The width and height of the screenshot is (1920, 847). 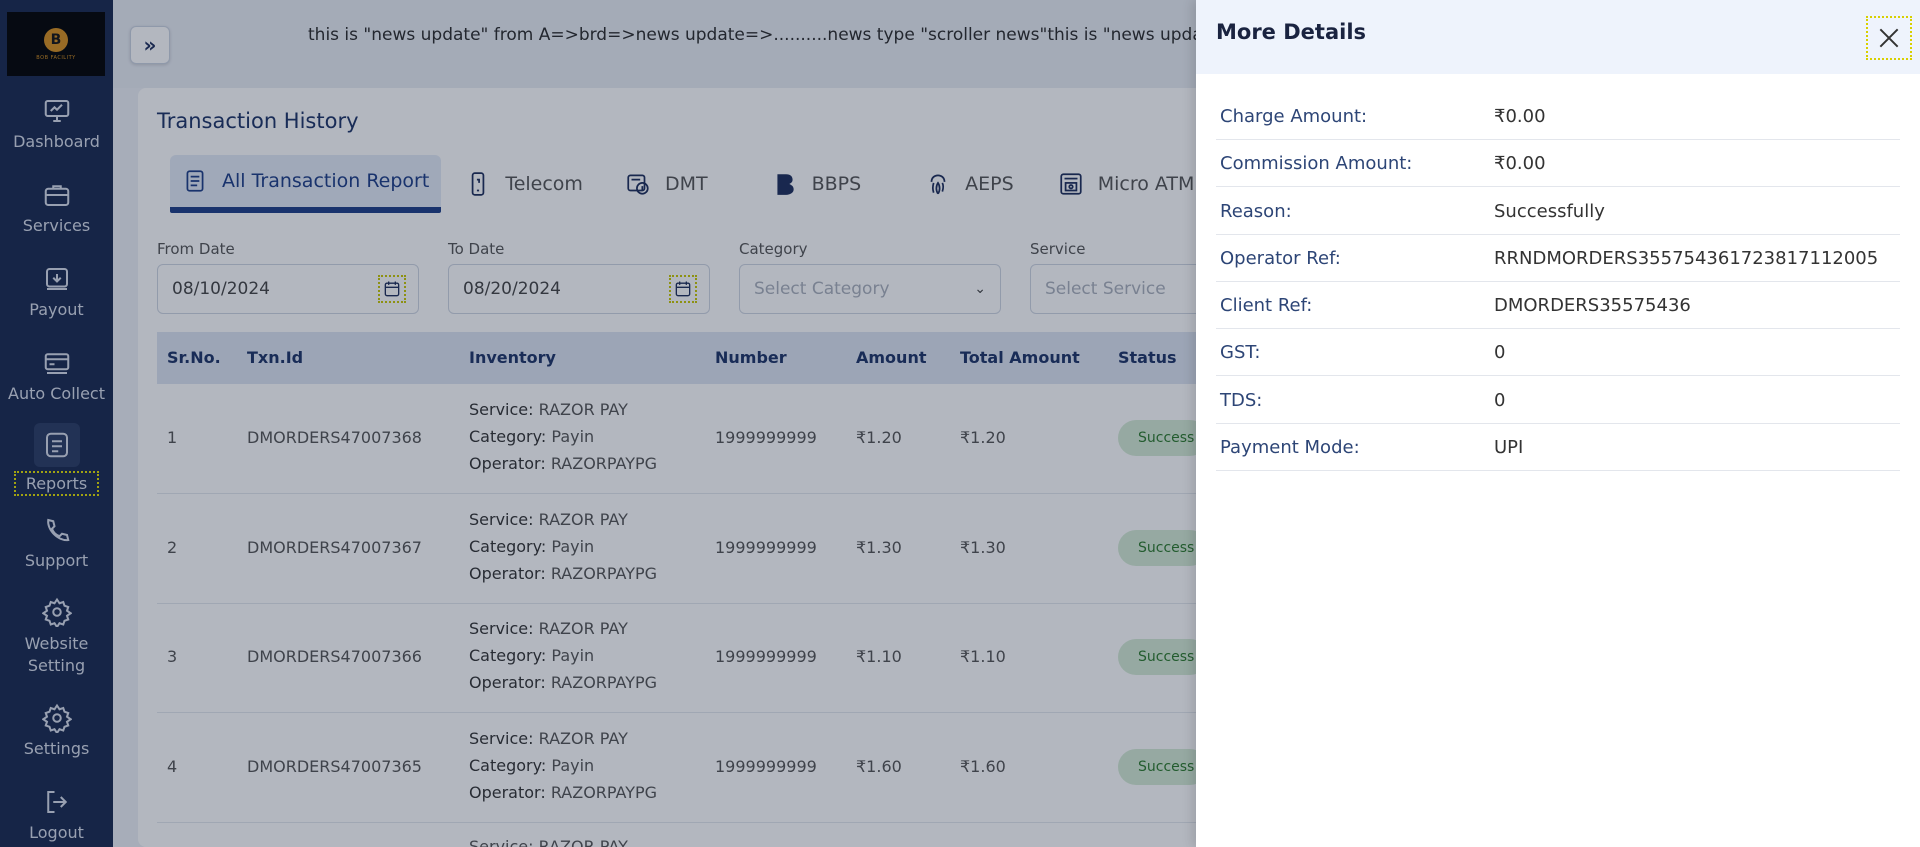 What do you see at coordinates (1266, 305) in the screenshot?
I see `detail-key: Client Ref:` at bounding box center [1266, 305].